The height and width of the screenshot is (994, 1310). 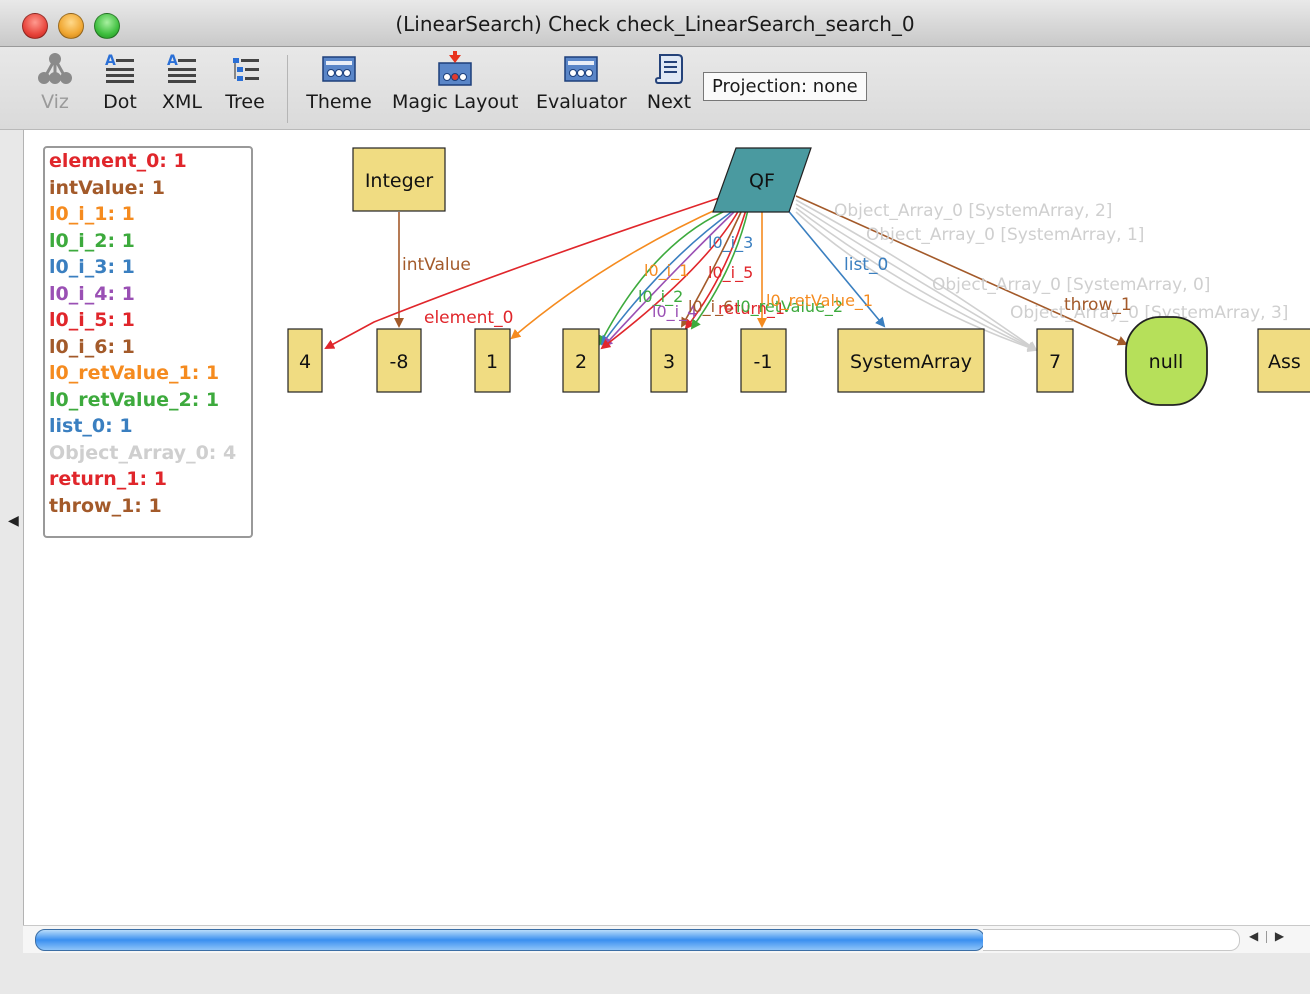 I want to click on projection-selector: Projection: none, so click(x=785, y=86).